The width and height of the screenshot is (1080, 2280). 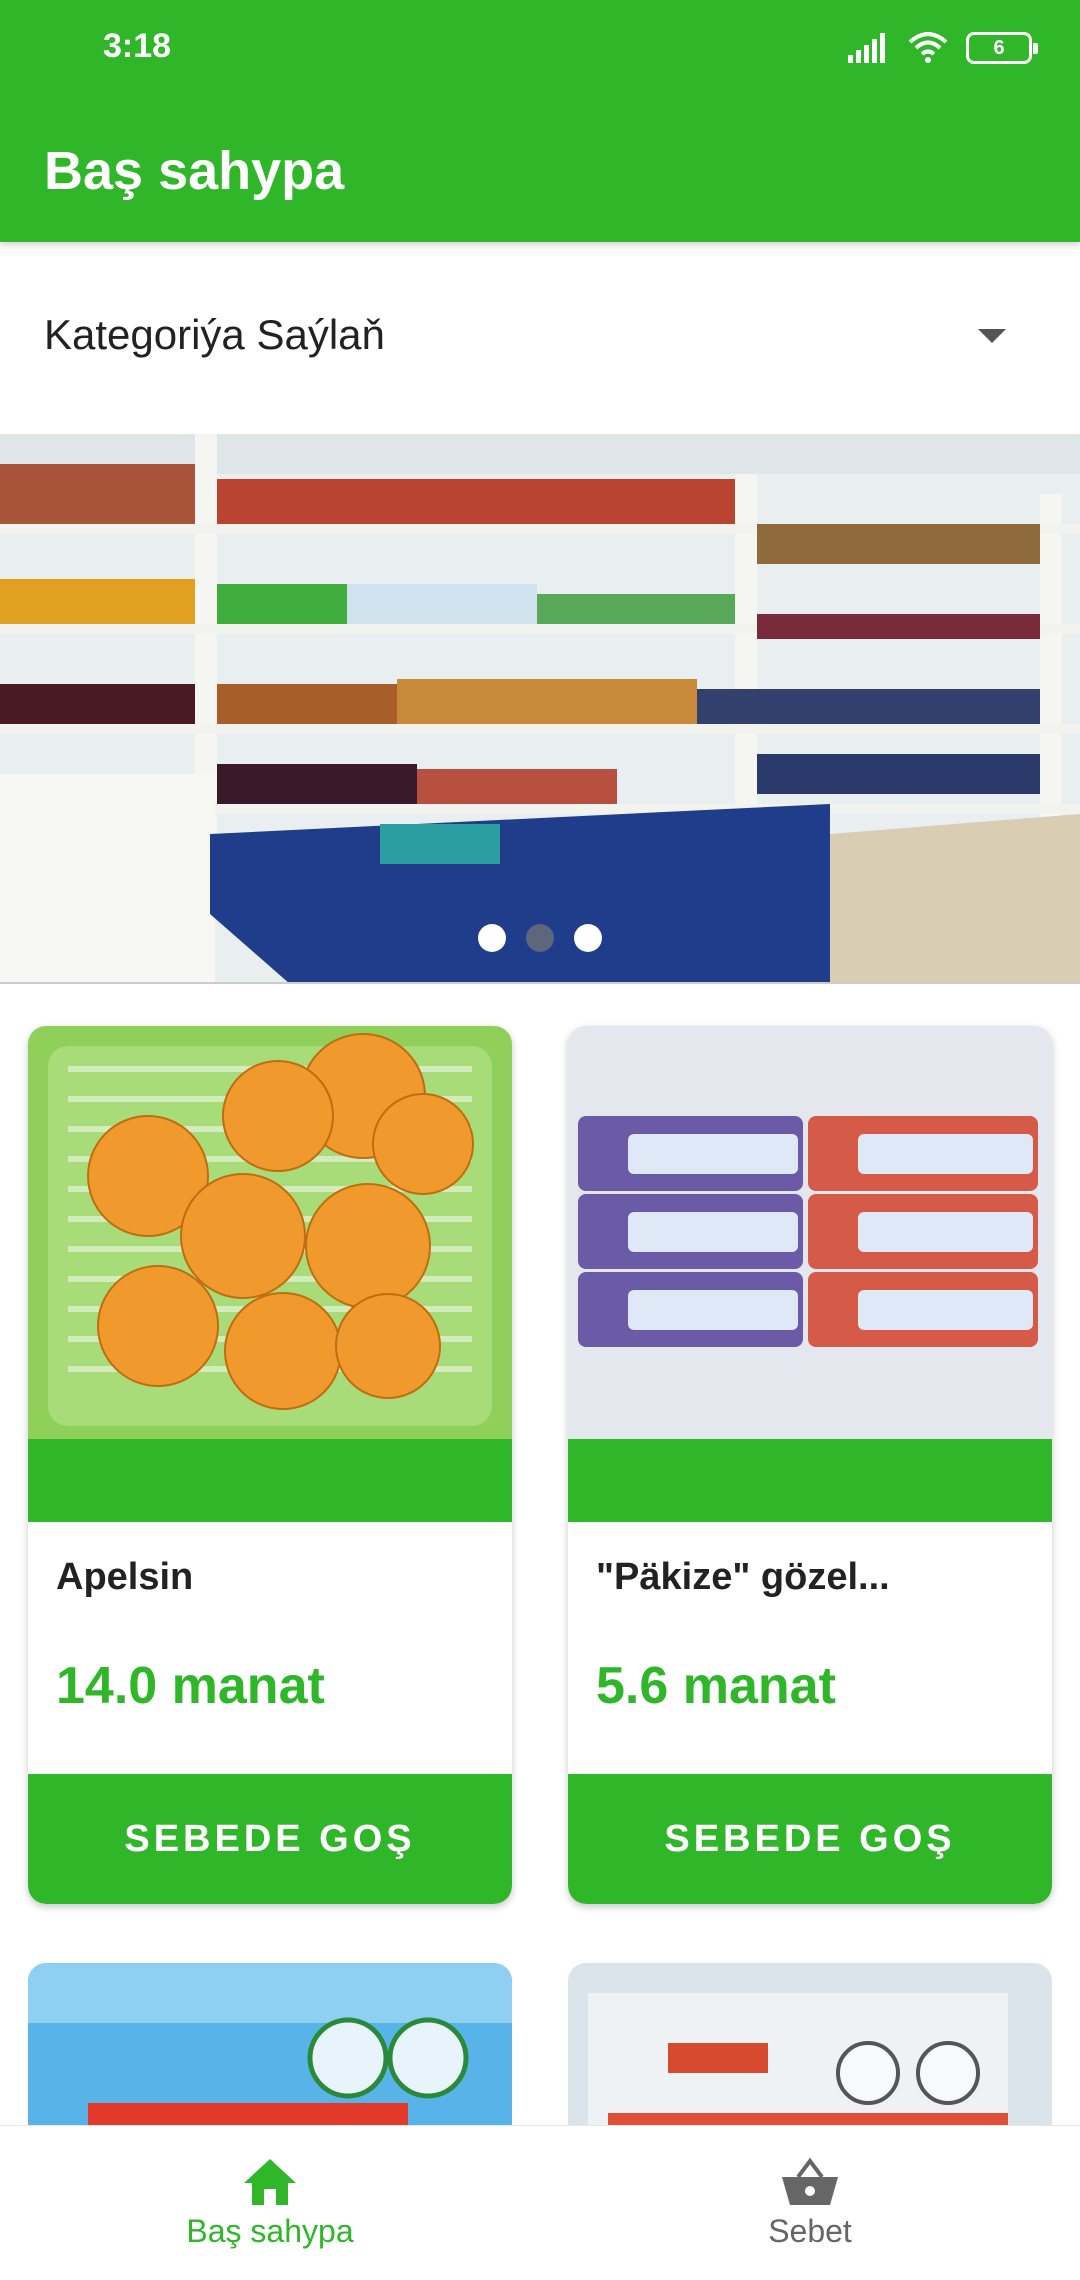 I want to click on product-price: 14.0 manat, so click(x=190, y=1686).